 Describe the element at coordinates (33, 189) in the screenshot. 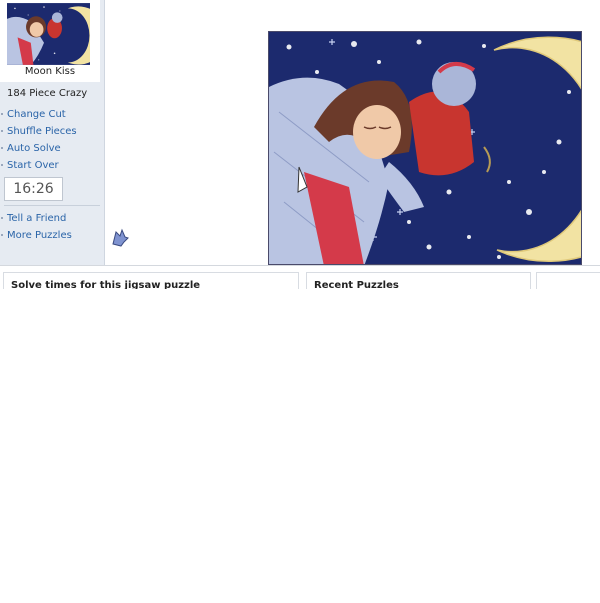

I see `elapsed-timer: 16:26` at that location.